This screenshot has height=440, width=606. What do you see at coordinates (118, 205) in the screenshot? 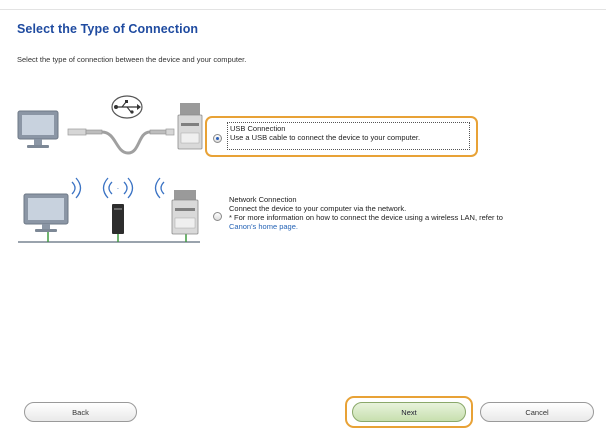
I see `wireless-router-icon: ·` at bounding box center [118, 205].